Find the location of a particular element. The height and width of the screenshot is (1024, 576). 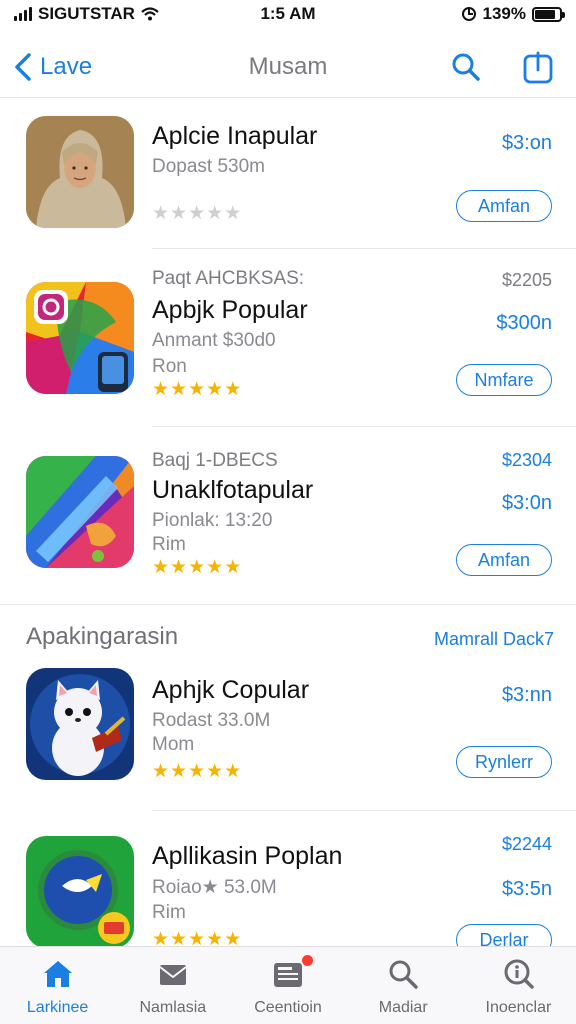

tab-news: Ceentioin is located at coordinates (287, 985).